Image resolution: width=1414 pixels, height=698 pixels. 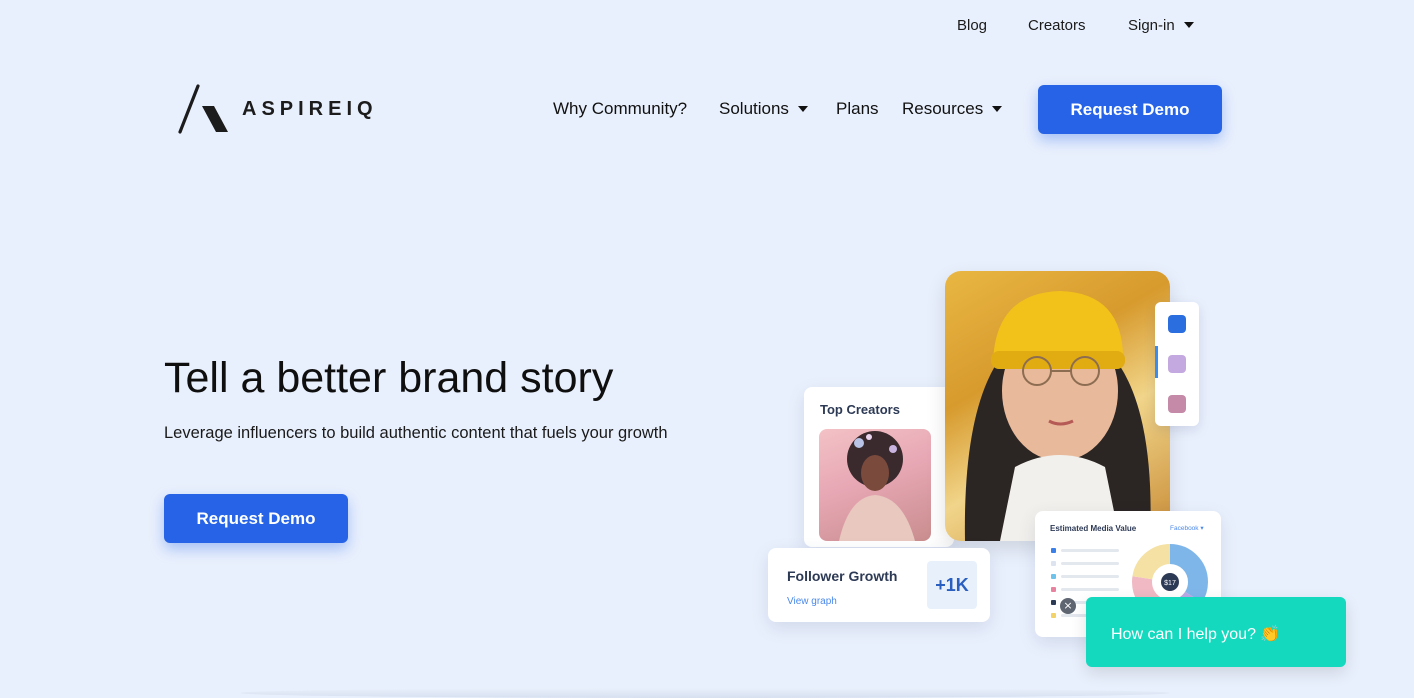 I want to click on top-creators-card: Top Creators, so click(x=879, y=467).